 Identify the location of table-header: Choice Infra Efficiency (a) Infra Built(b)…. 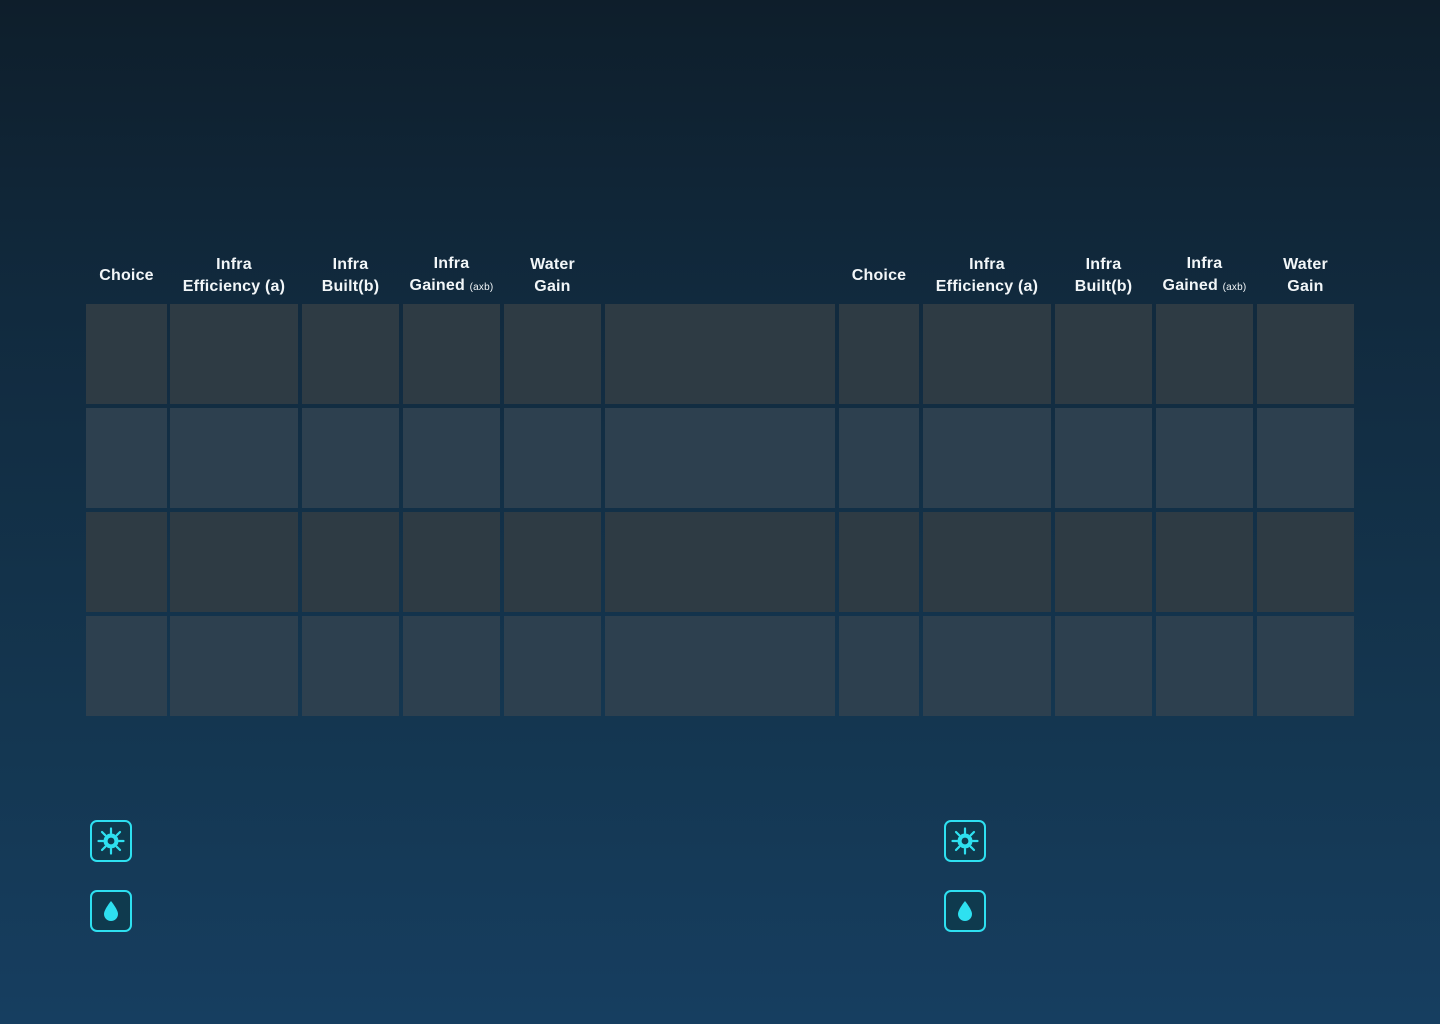
(720, 276).